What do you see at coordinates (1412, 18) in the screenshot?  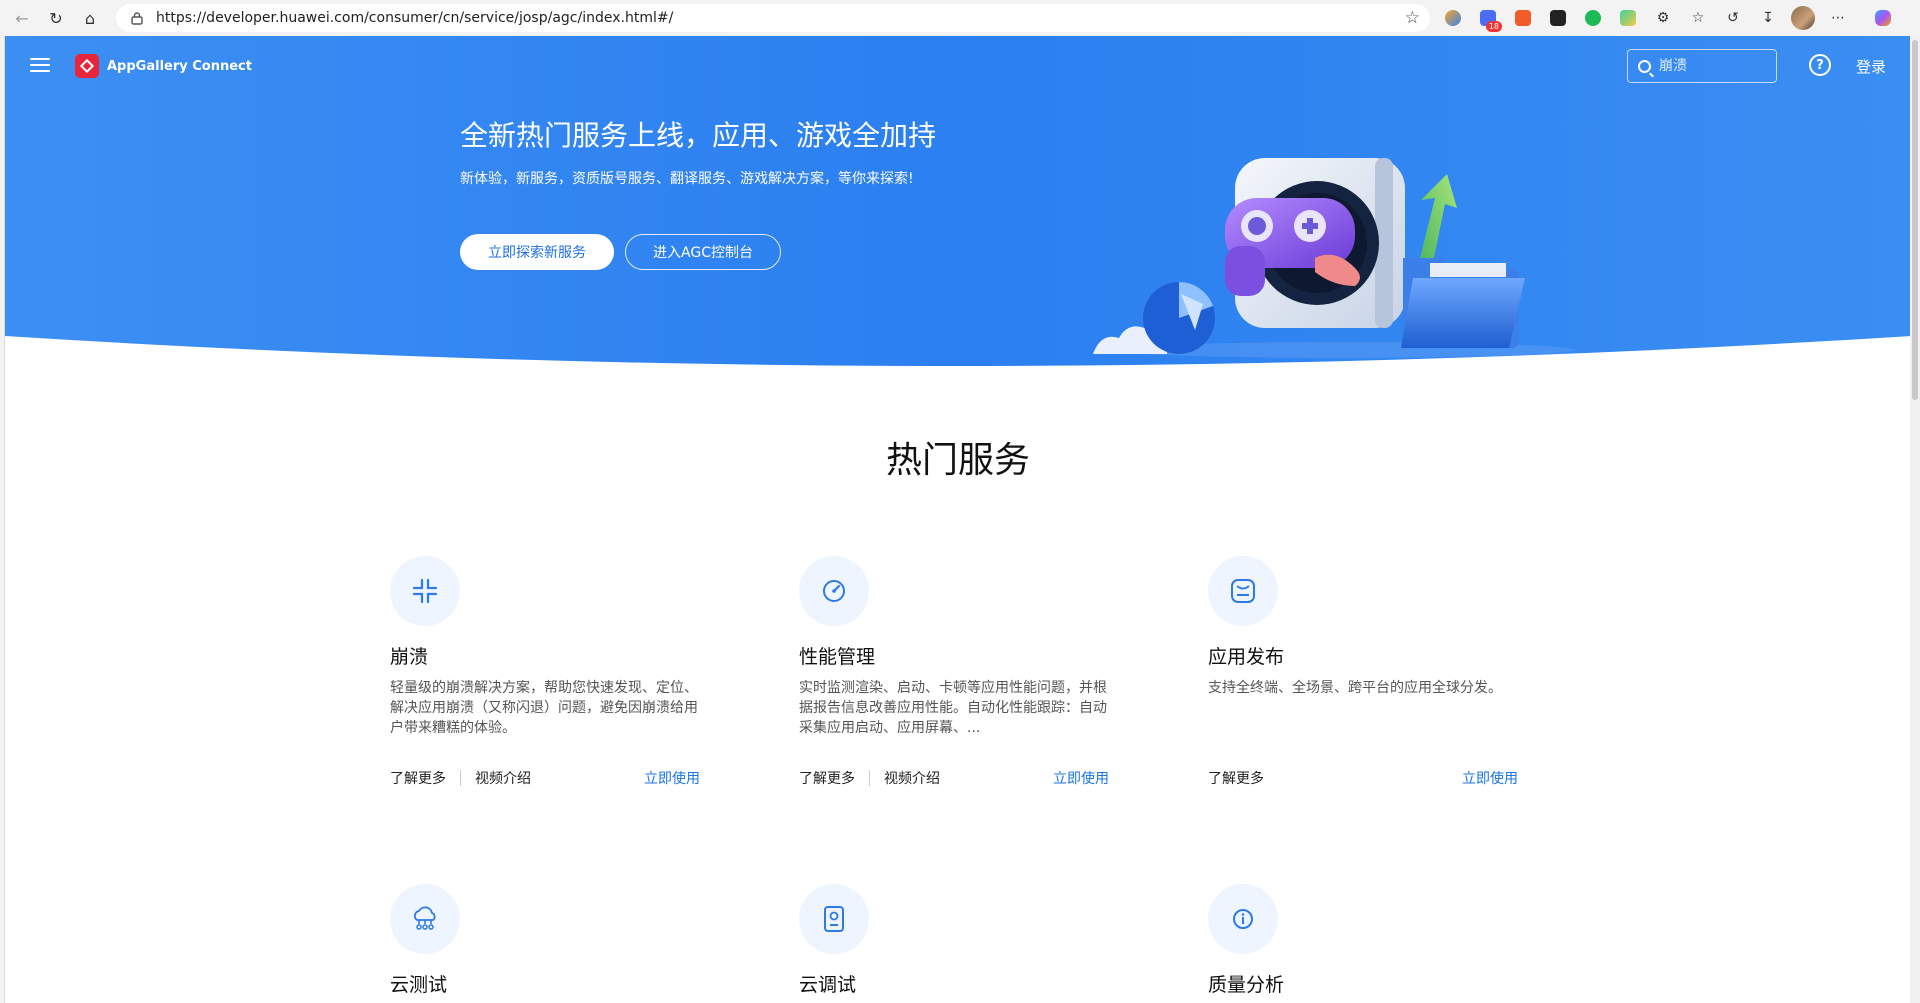 I see `favorite-star-icon: ☆` at bounding box center [1412, 18].